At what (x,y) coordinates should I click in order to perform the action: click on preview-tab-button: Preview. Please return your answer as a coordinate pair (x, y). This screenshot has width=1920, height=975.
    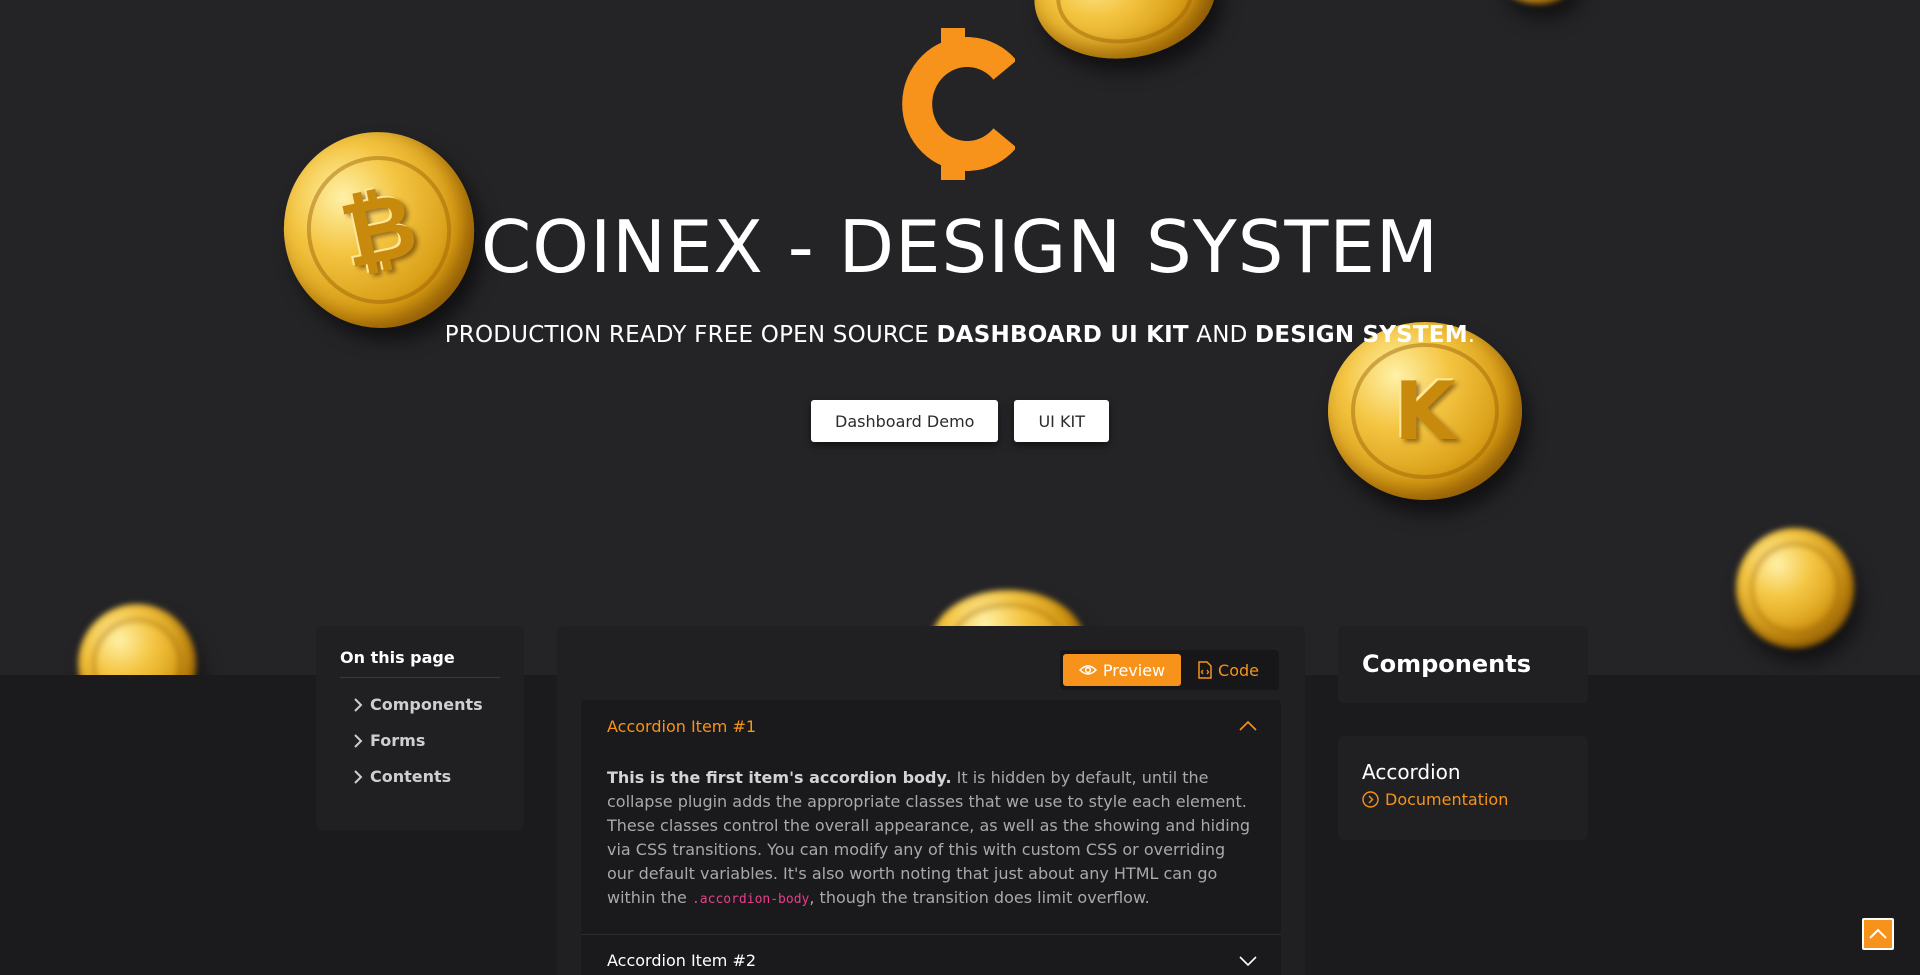
    Looking at the image, I should click on (1122, 670).